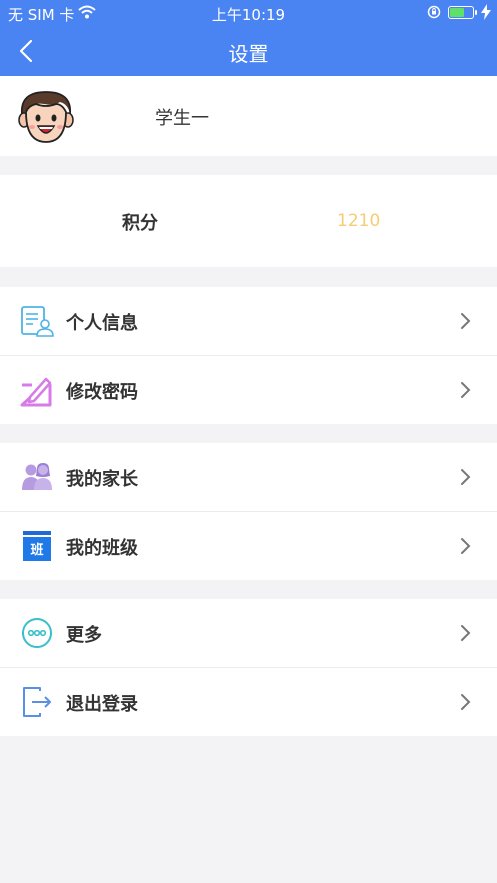 The height and width of the screenshot is (883, 497). What do you see at coordinates (248, 702) in the screenshot?
I see `menu-item-logout: 退出登录` at bounding box center [248, 702].